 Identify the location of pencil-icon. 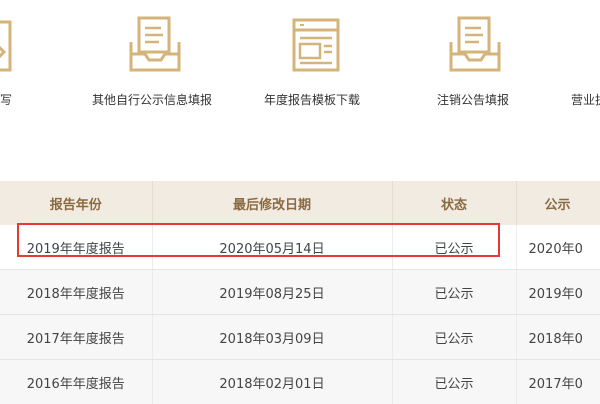
(6, 46).